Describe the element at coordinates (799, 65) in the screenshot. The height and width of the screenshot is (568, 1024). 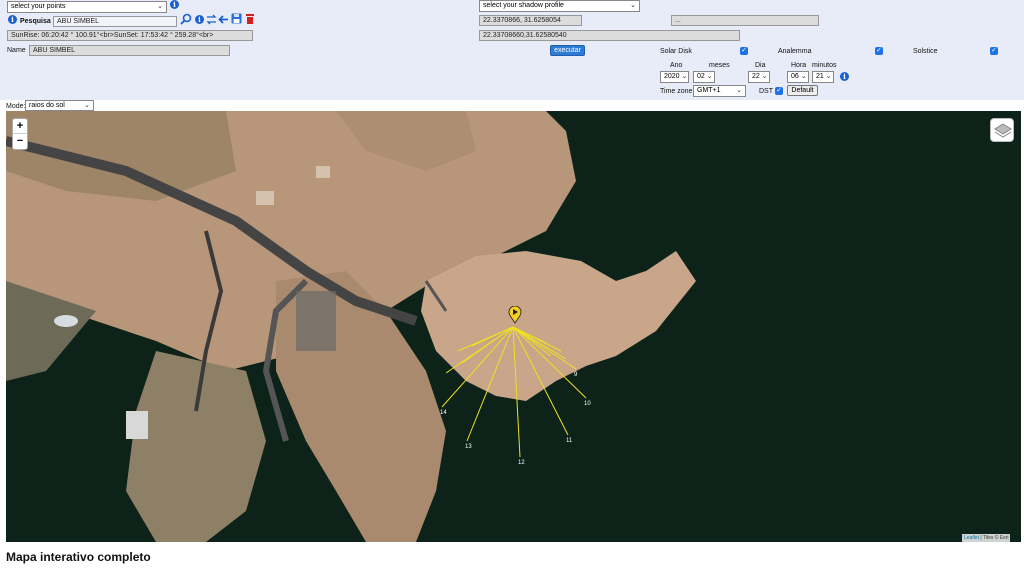
I see `hora-label: Hora` at that location.